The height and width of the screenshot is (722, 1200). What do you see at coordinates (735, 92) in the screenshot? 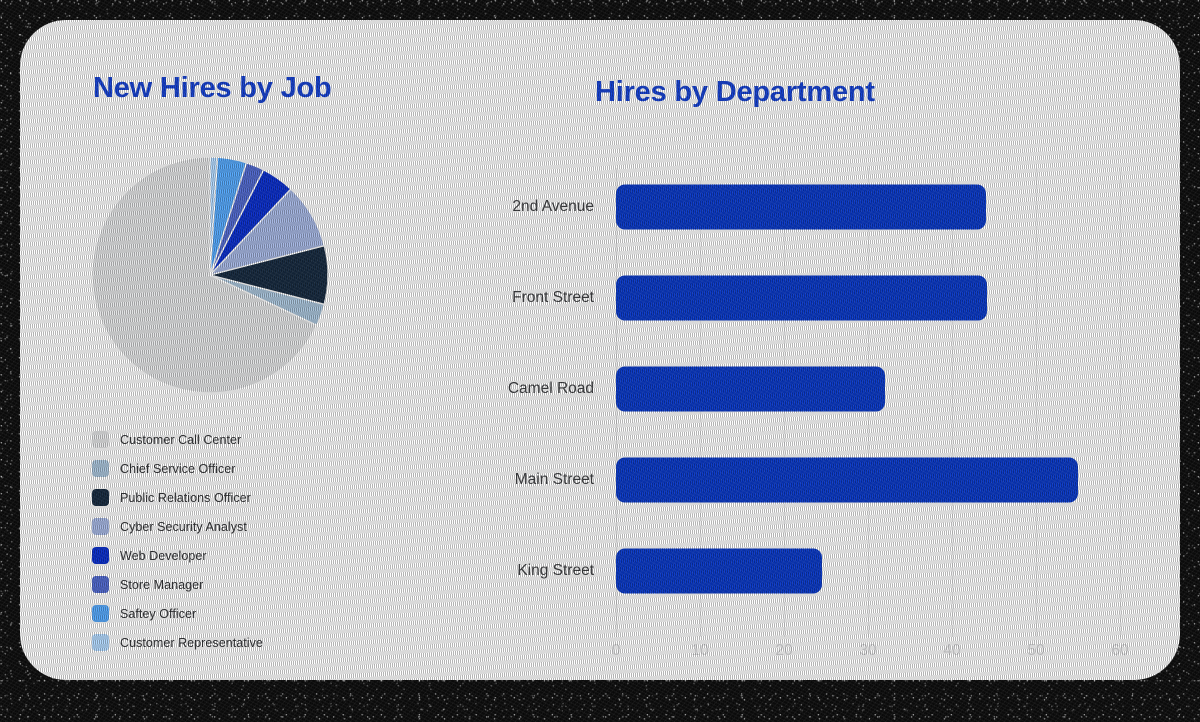
I see `bar-chart-title: Hires by Department` at bounding box center [735, 92].